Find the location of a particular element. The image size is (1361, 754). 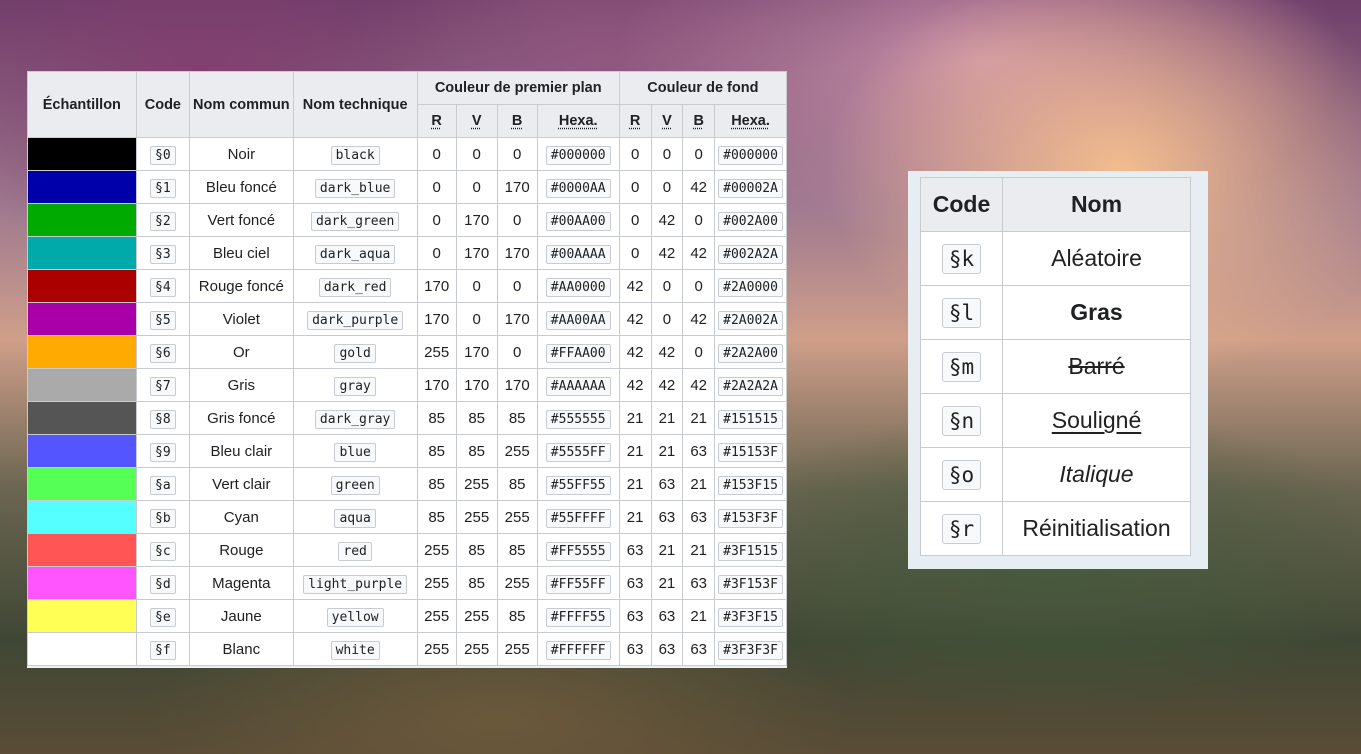

fg-hex-cell: #5555FF is located at coordinates (578, 451).